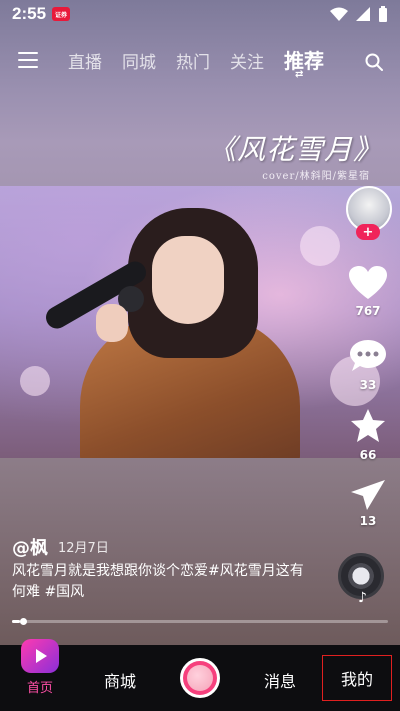 Image resolution: width=400 pixels, height=711 pixels. What do you see at coordinates (368, 425) in the screenshot?
I see `star-icon` at bounding box center [368, 425].